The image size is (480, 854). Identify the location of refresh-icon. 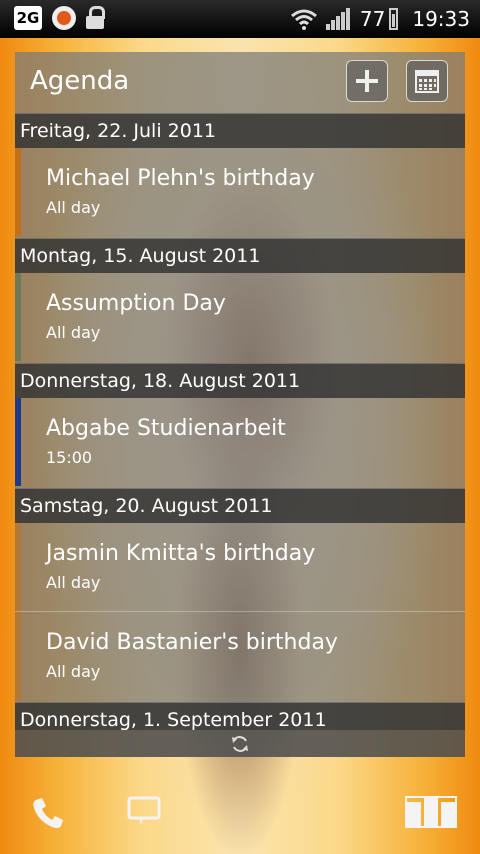
(240, 744).